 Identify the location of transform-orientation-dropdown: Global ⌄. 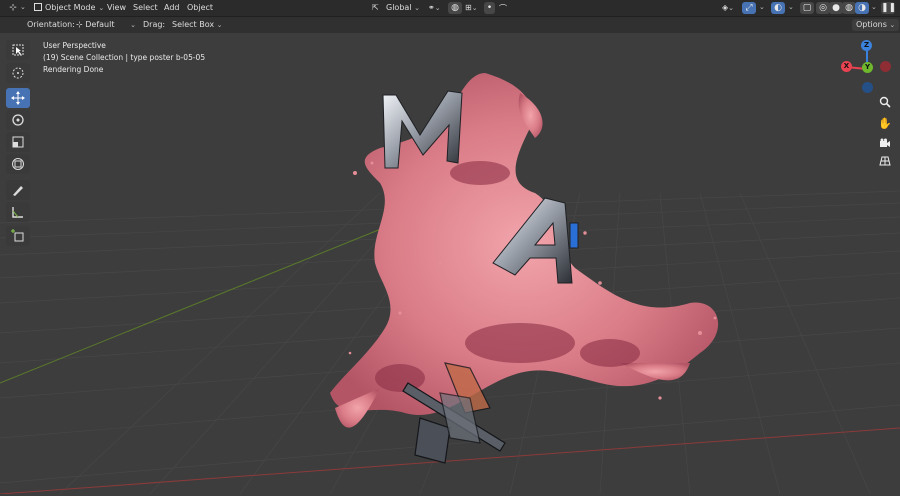
(403, 7).